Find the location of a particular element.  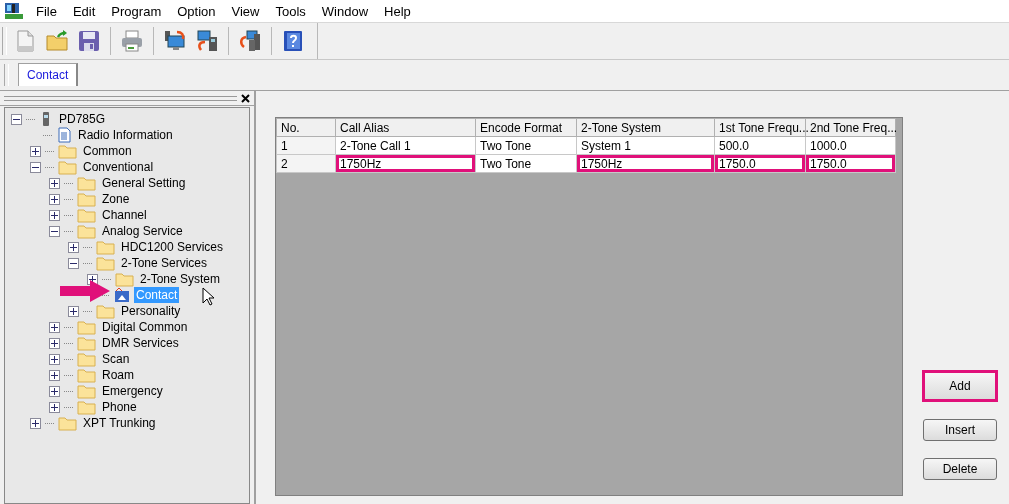

table-cell: 500.0 is located at coordinates (760, 145).